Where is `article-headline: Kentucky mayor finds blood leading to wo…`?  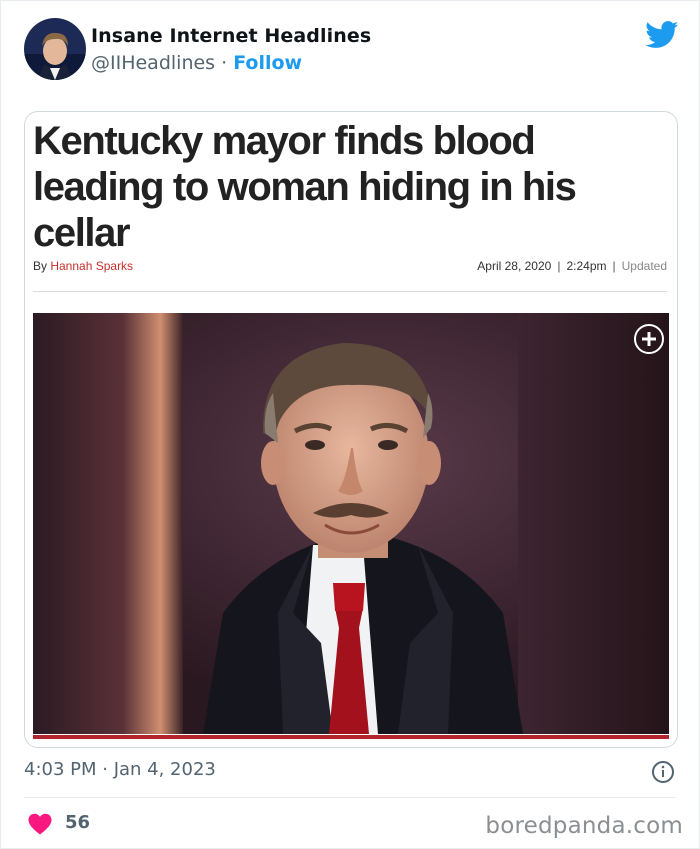 article-headline: Kentucky mayor finds blood leading to wo… is located at coordinates (305, 187).